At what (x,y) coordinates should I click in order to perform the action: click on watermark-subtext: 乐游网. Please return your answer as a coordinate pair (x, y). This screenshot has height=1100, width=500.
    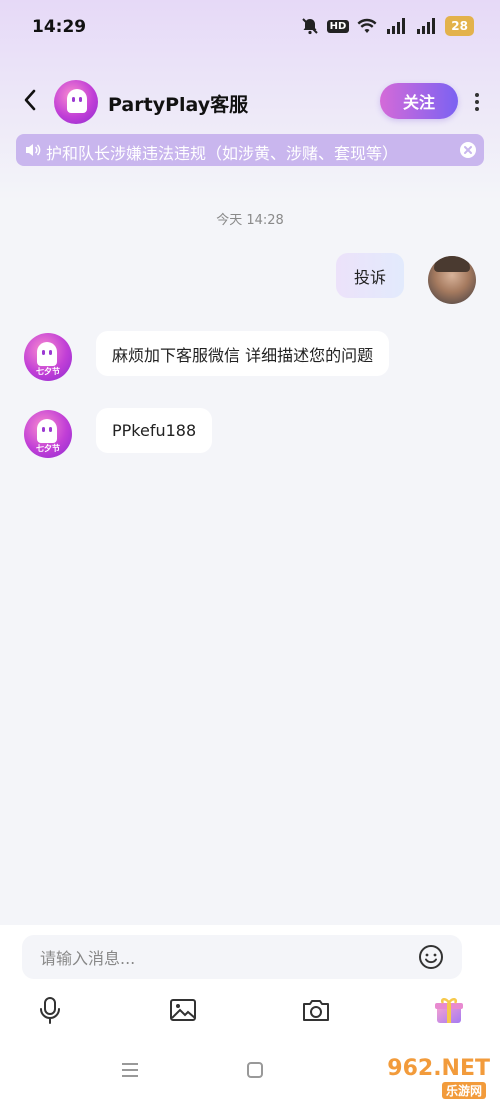
    Looking at the image, I should click on (463, 1090).